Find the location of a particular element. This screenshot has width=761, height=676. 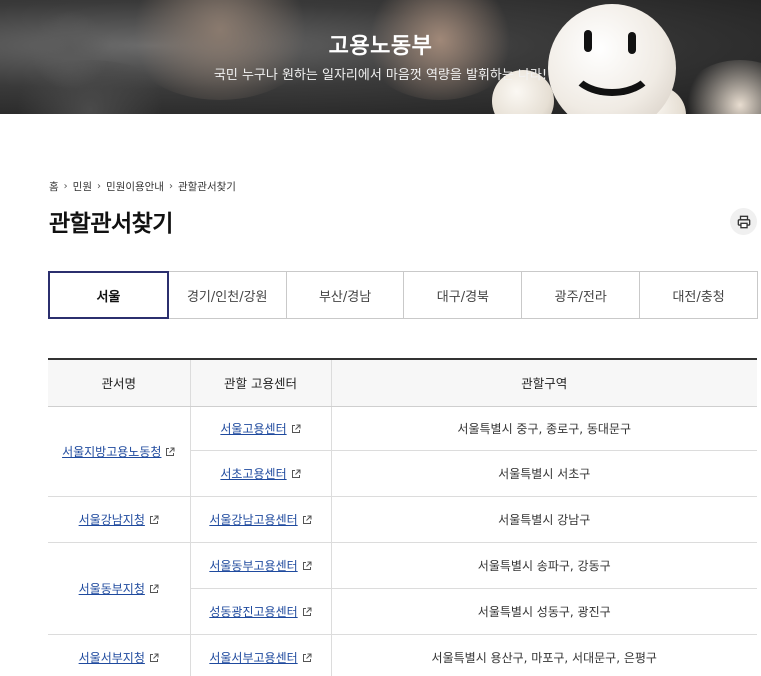

breadcrumb: 홈 › 민원 › 민원이용안내 › 관할관서찾기 is located at coordinates (142, 186).